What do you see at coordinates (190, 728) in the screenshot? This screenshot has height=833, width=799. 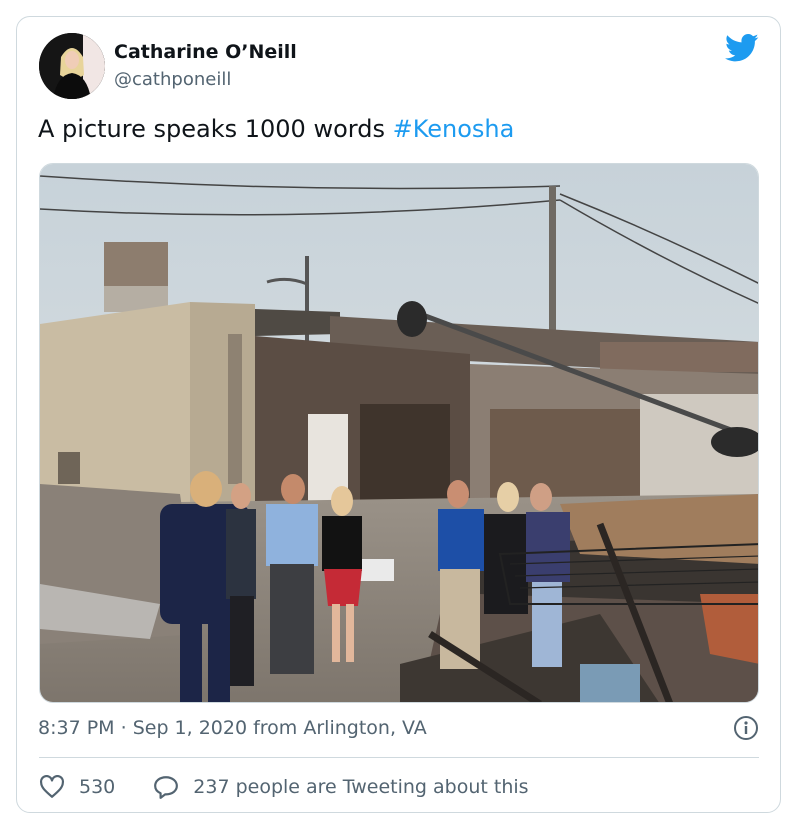 I see `tweet-date: Sep 1, 2020` at bounding box center [190, 728].